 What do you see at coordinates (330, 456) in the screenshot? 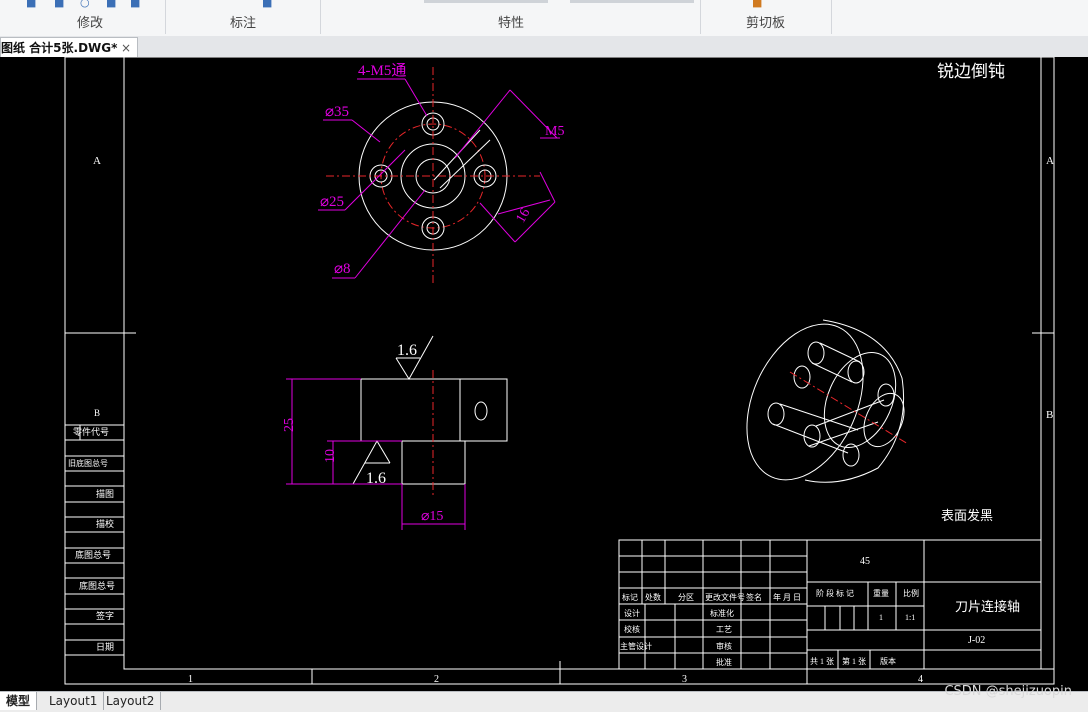
I see `dim-10: 10` at bounding box center [330, 456].